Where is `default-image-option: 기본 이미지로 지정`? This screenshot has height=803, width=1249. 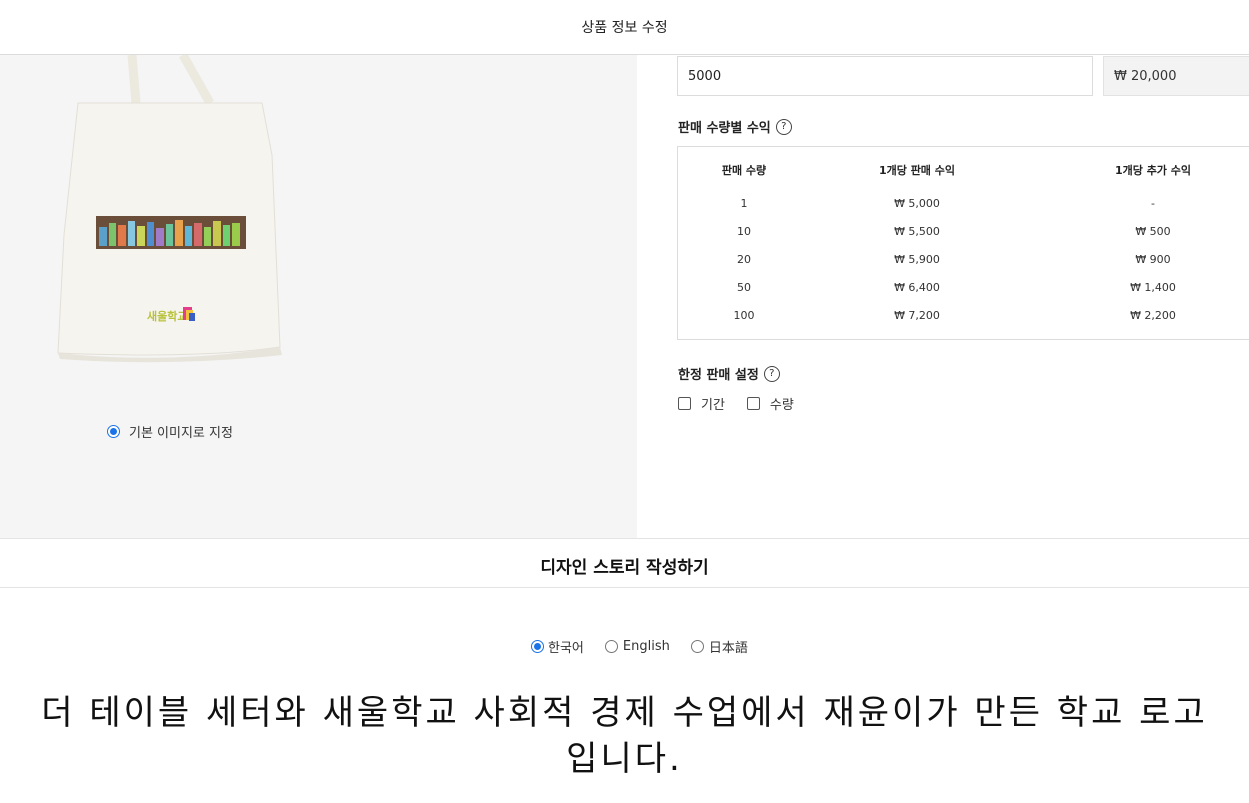
default-image-option: 기본 이미지로 지정 is located at coordinates (170, 431).